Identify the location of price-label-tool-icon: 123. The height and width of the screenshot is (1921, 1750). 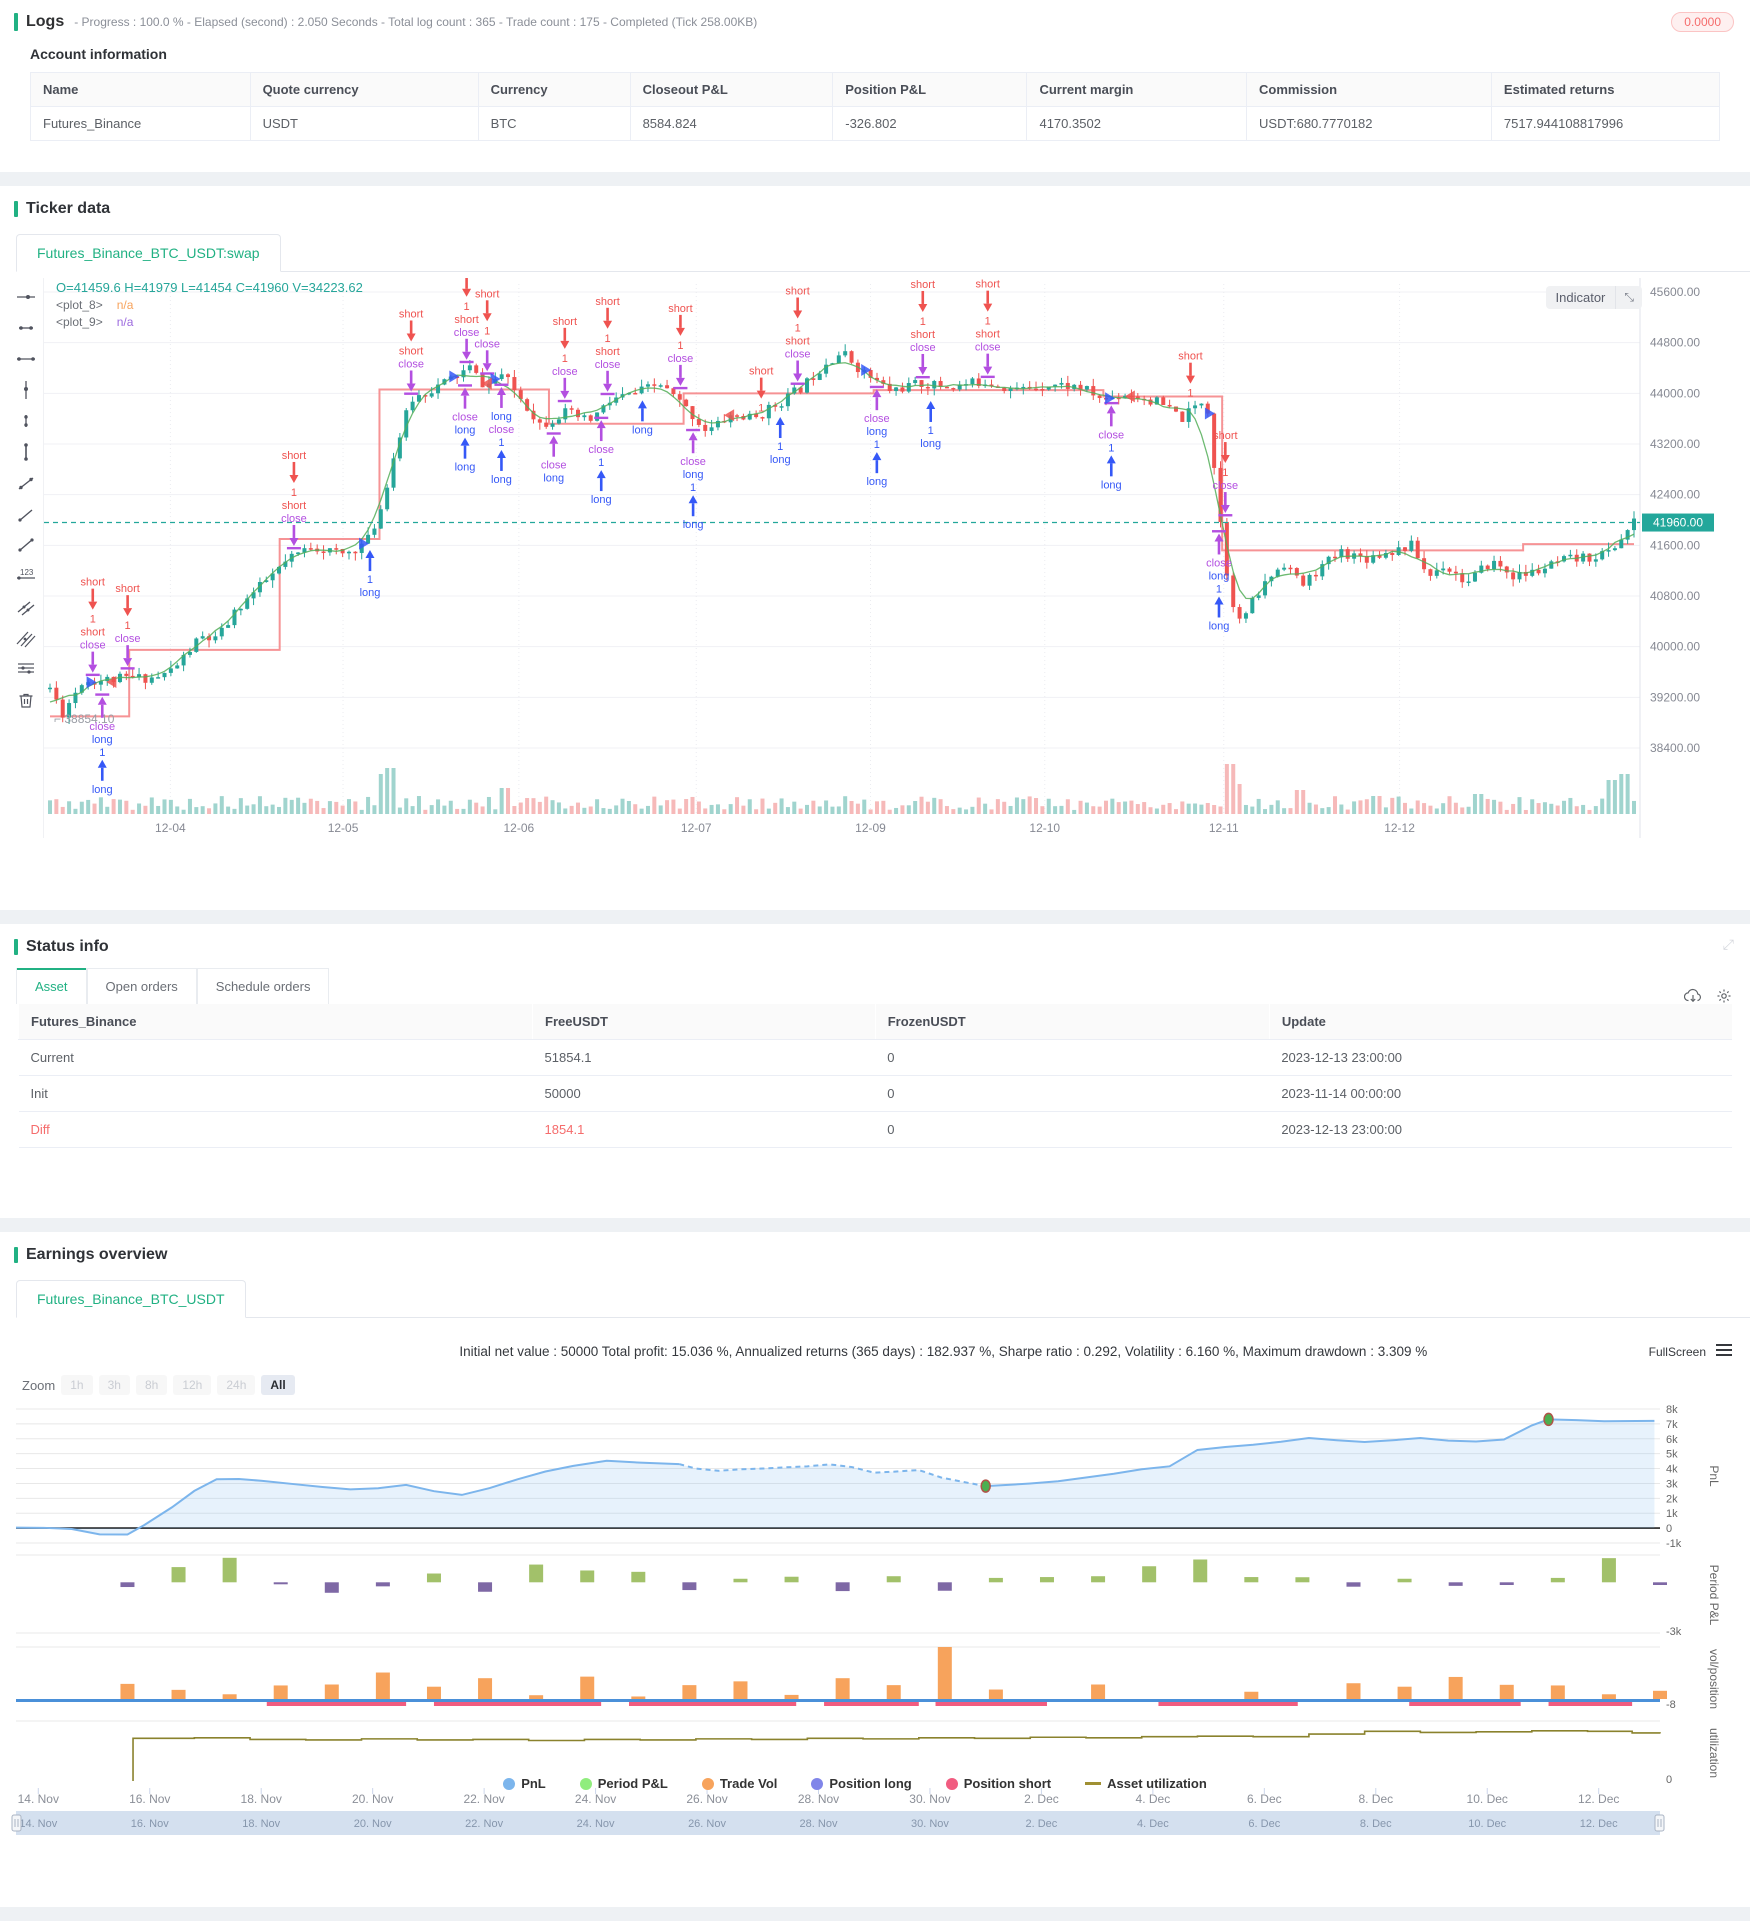
(26, 576).